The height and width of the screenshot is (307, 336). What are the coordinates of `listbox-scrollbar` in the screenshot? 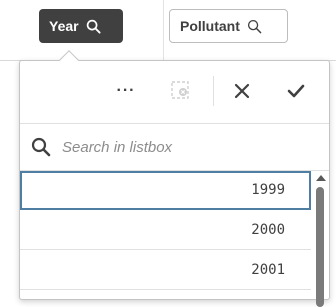 It's located at (320, 239).